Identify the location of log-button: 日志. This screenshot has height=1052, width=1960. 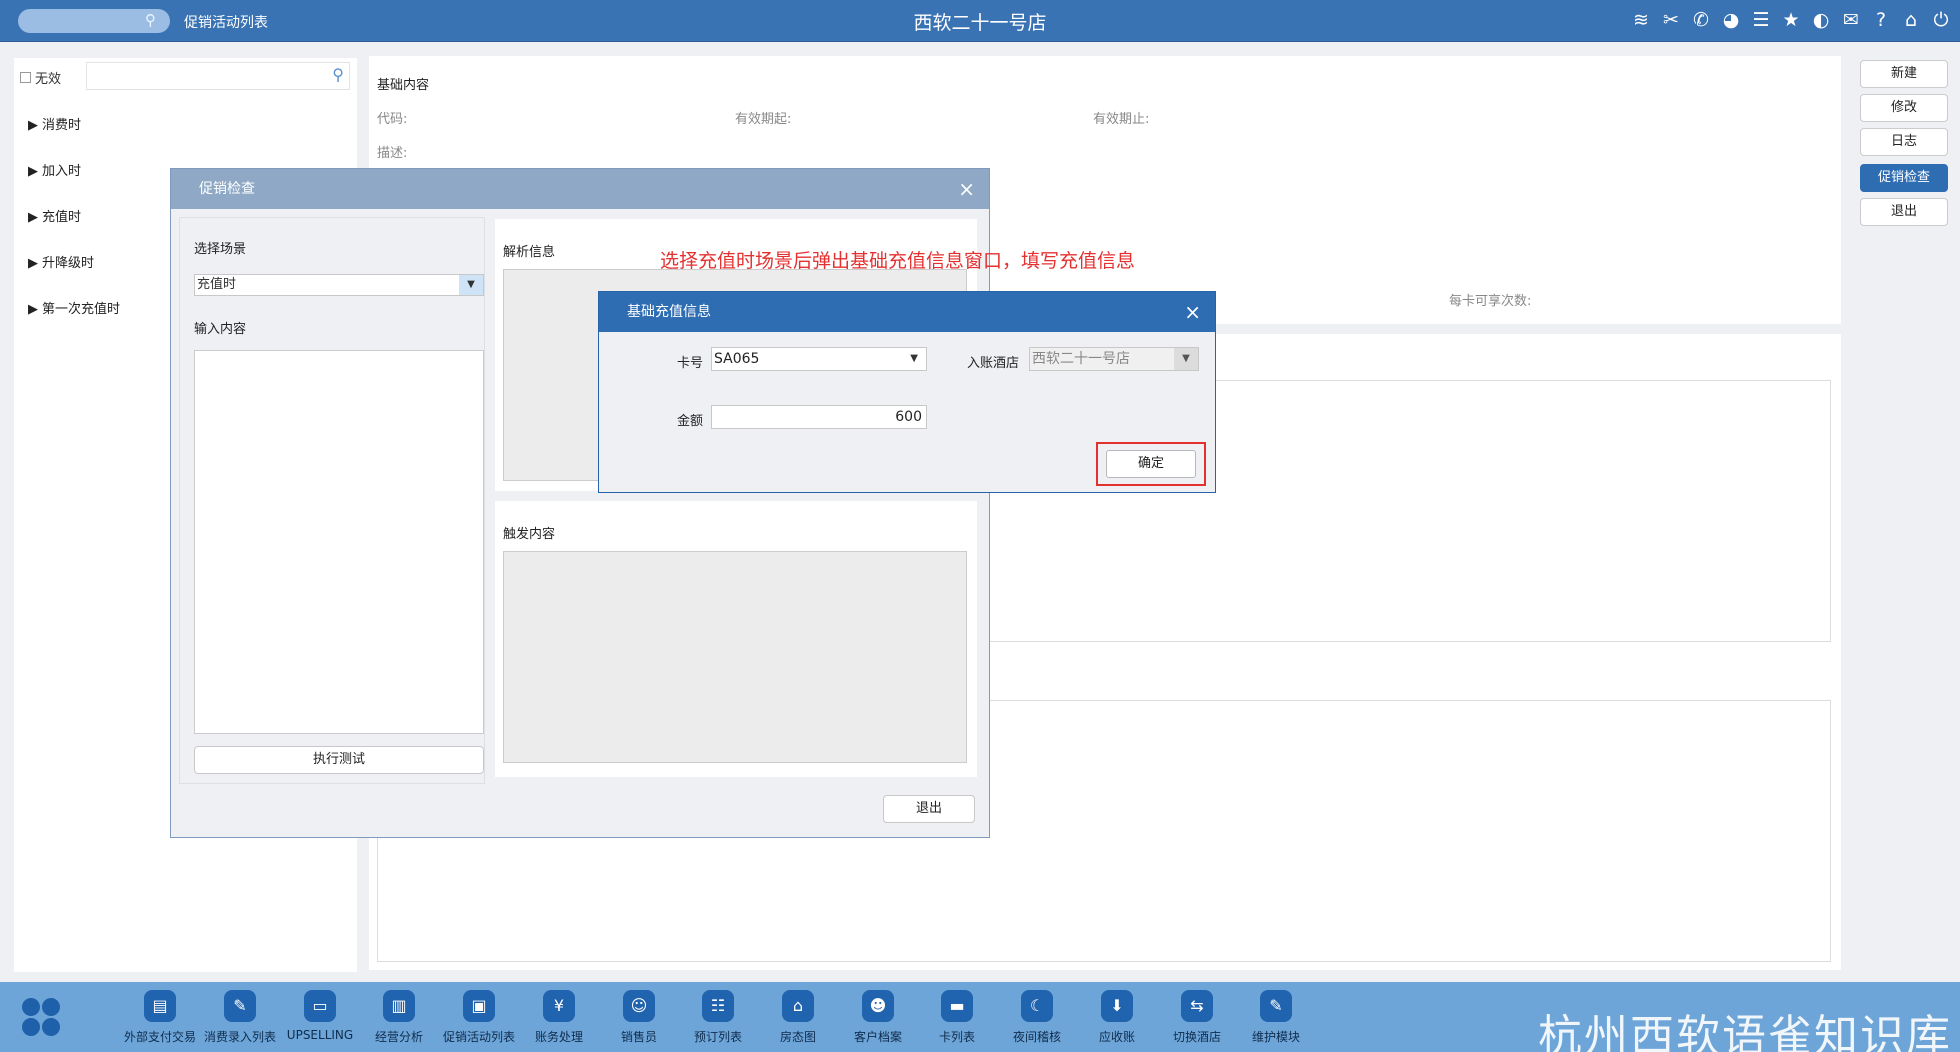
(1904, 142).